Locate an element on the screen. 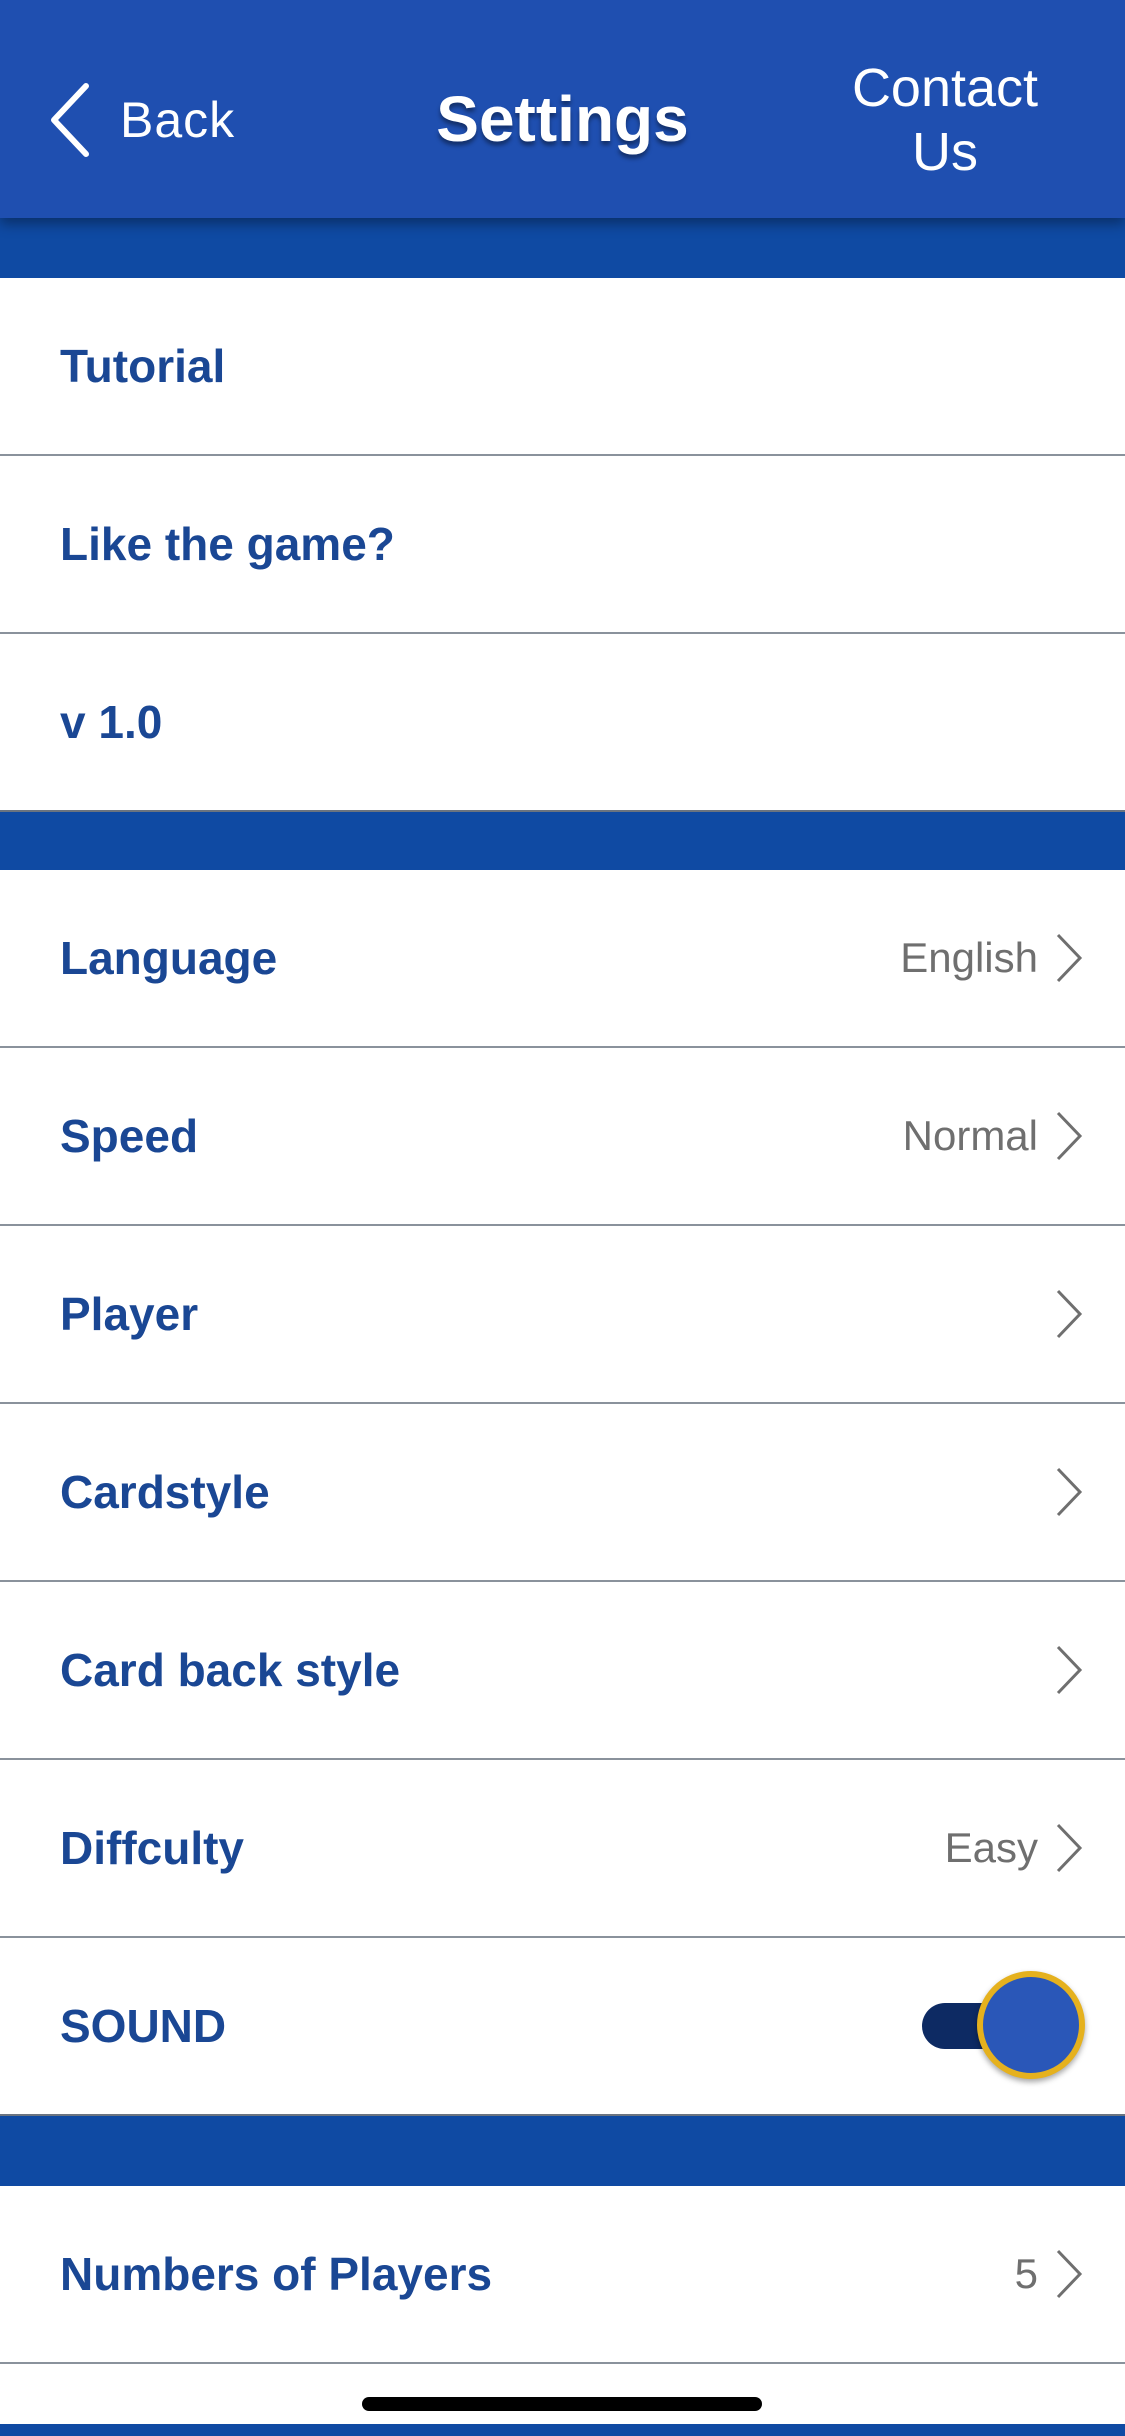  contact-label-line2: Us is located at coordinates (945, 152).